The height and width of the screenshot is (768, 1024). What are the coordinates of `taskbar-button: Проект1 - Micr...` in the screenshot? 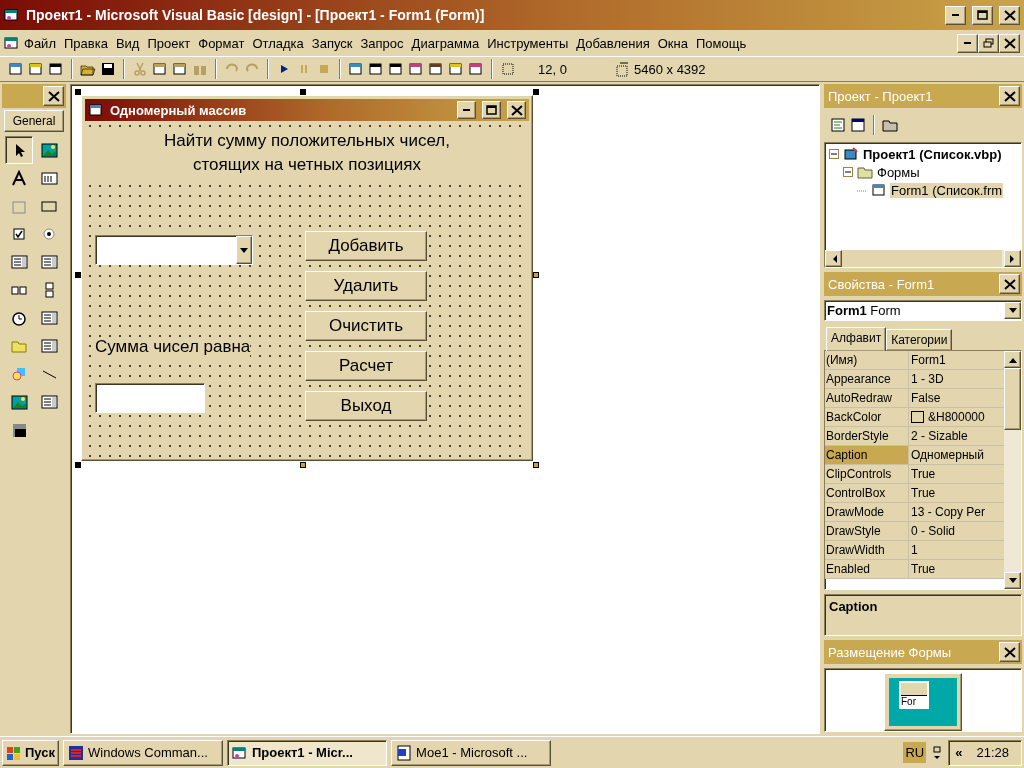 It's located at (307, 752).